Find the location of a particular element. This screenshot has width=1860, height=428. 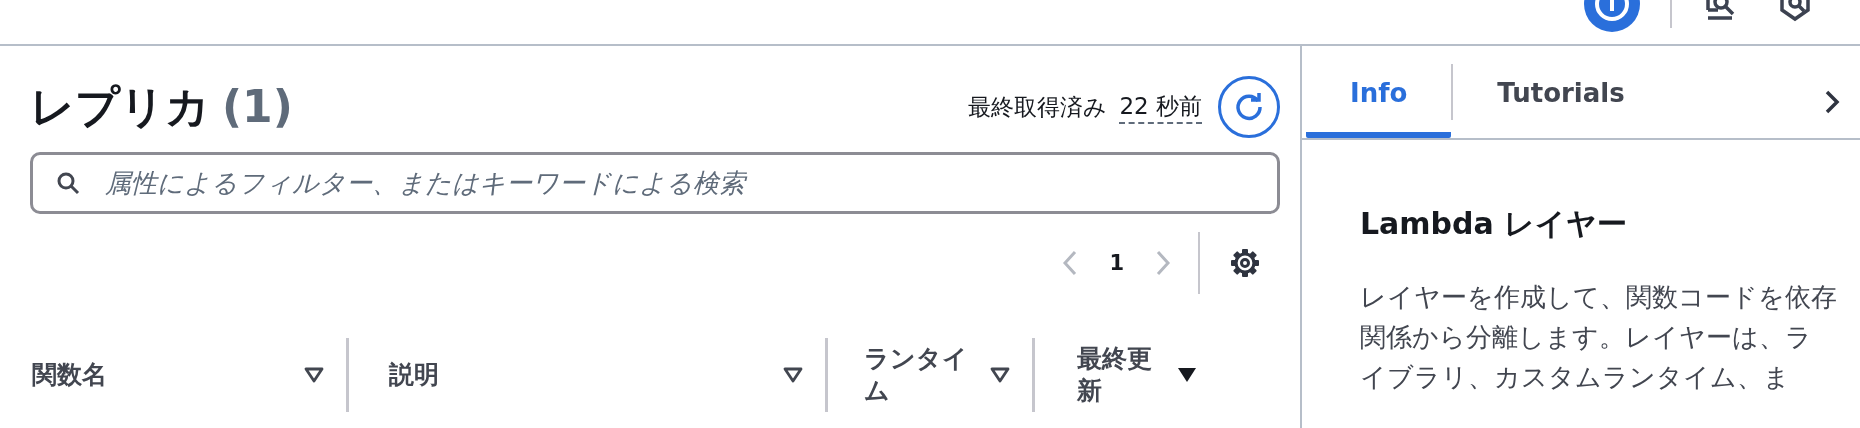

item-count: (1) is located at coordinates (257, 106).